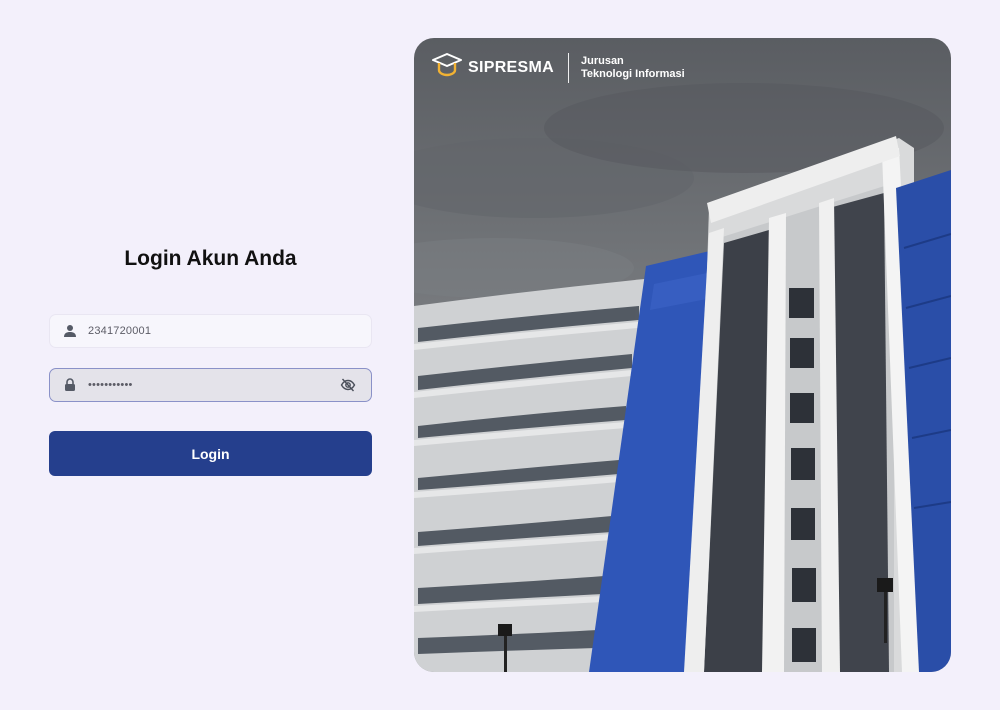  What do you see at coordinates (70, 385) in the screenshot?
I see `lock-icon` at bounding box center [70, 385].